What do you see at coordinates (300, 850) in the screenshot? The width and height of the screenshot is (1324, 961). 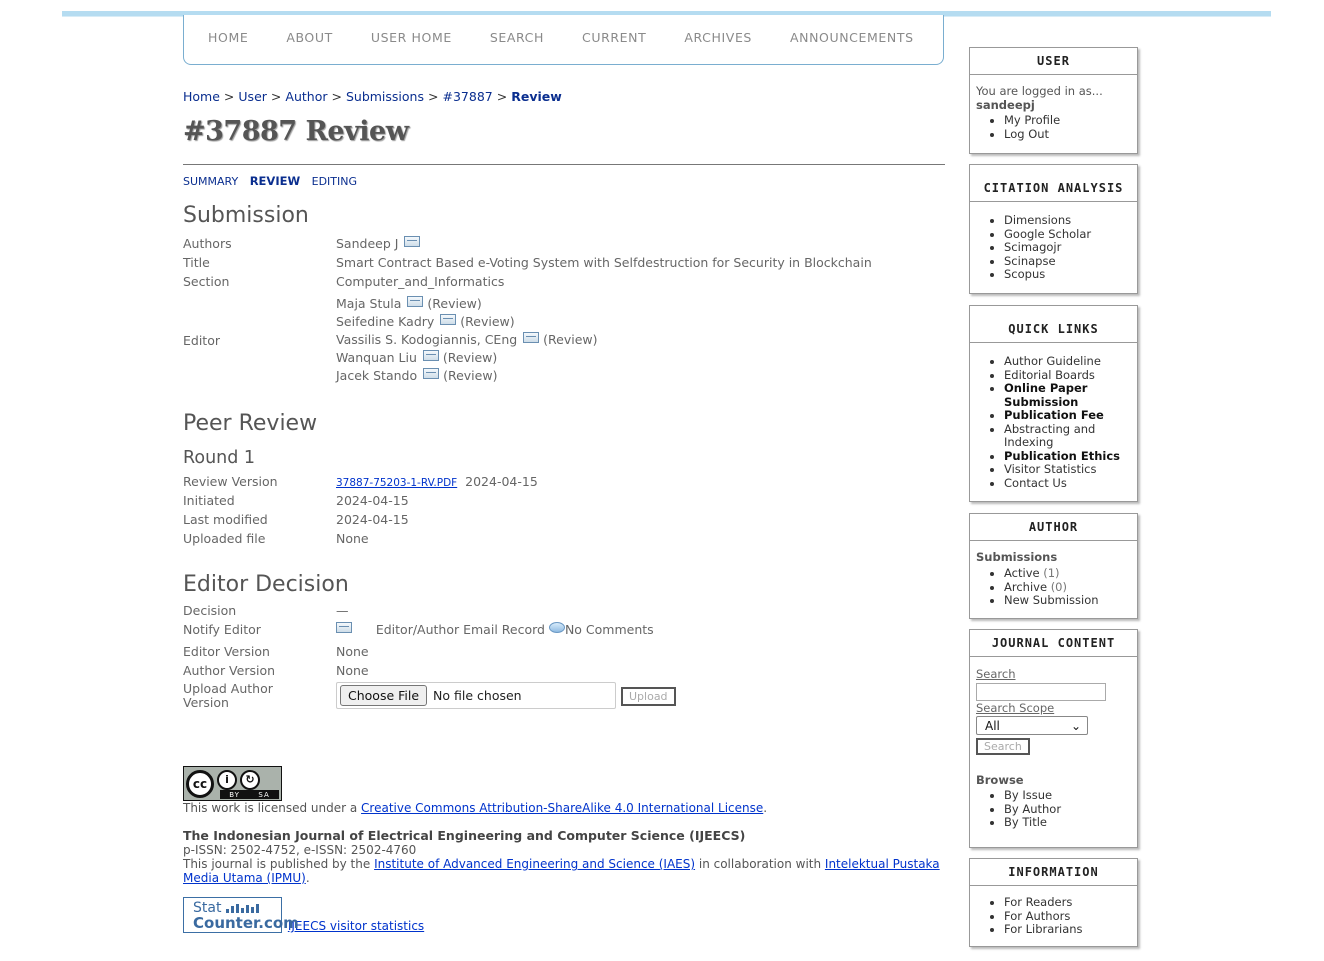 I see `issn: p-ISSN: 2502-4752, e-ISSN: 2502-4760` at bounding box center [300, 850].